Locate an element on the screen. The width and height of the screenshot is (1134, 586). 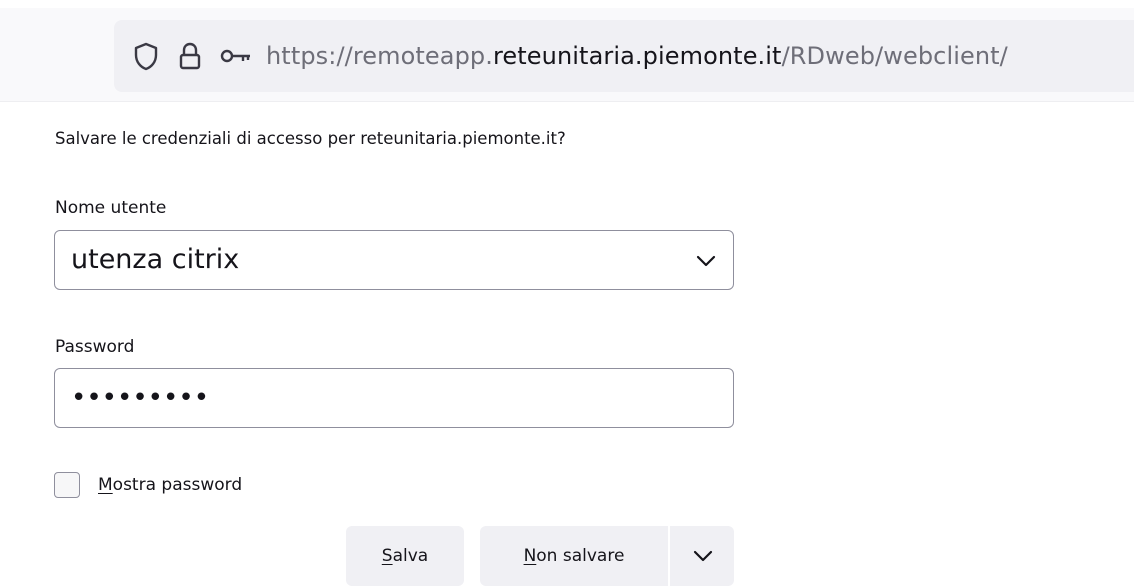
url-prefix: https://remoteapp. is located at coordinates (379, 56).